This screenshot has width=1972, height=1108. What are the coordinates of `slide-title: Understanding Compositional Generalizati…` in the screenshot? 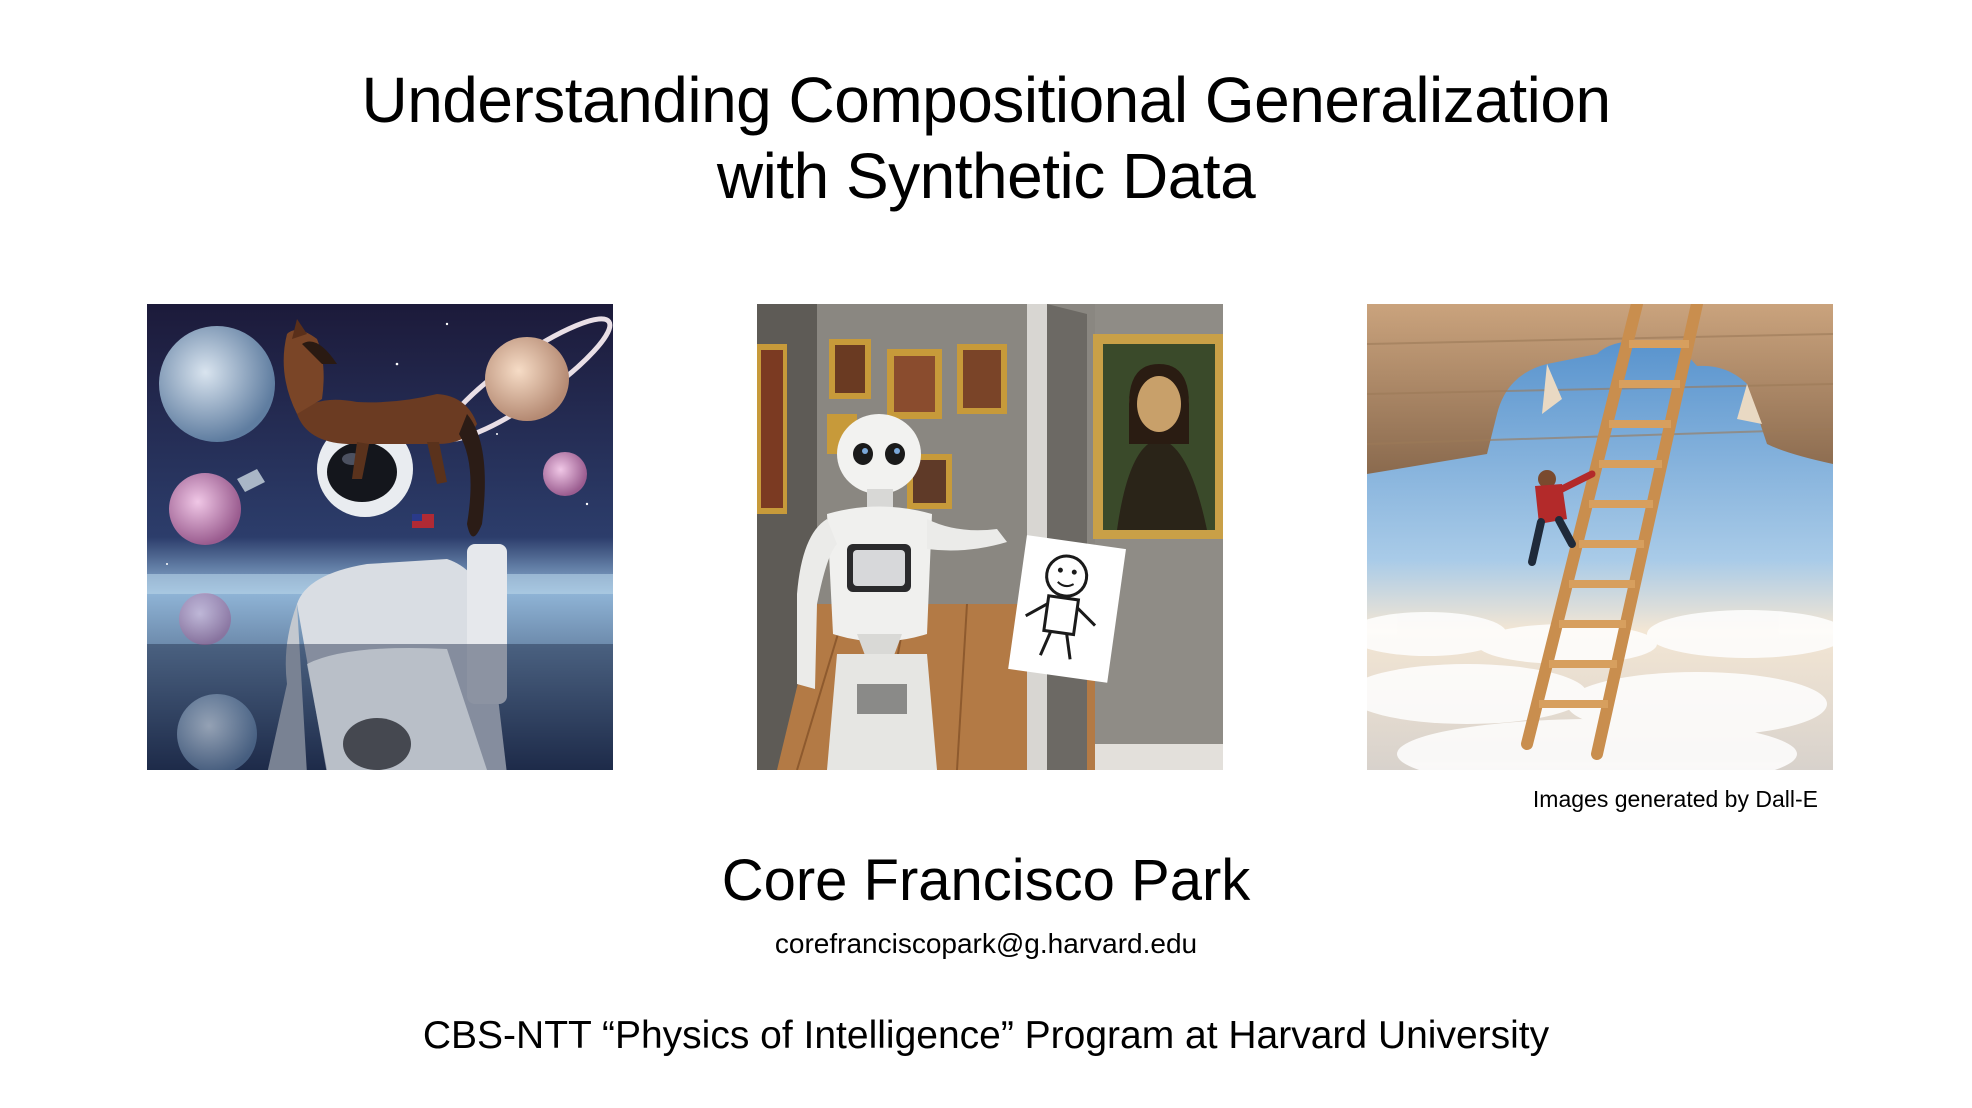 It's located at (986, 138).